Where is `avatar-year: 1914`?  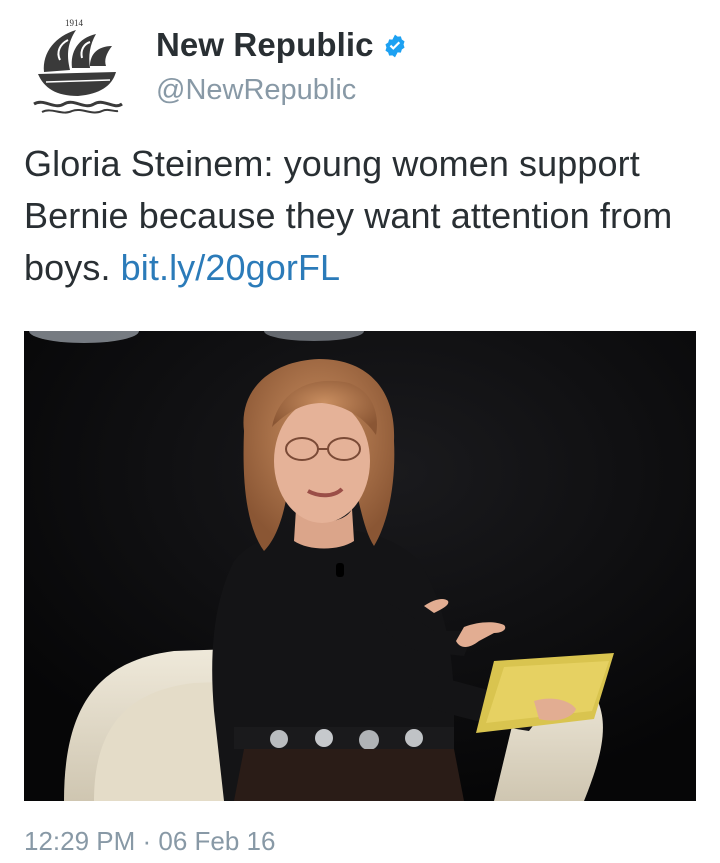 avatar-year: 1914 is located at coordinates (74, 23).